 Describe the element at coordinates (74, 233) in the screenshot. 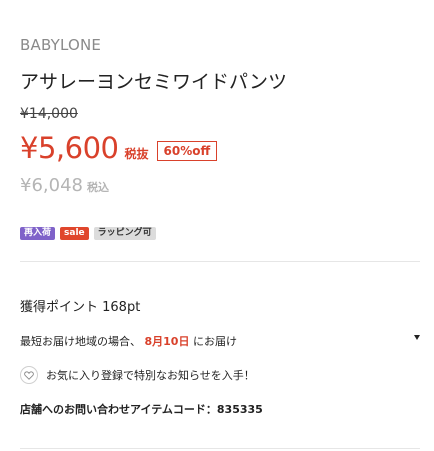

I see `sale-tag: sale` at that location.